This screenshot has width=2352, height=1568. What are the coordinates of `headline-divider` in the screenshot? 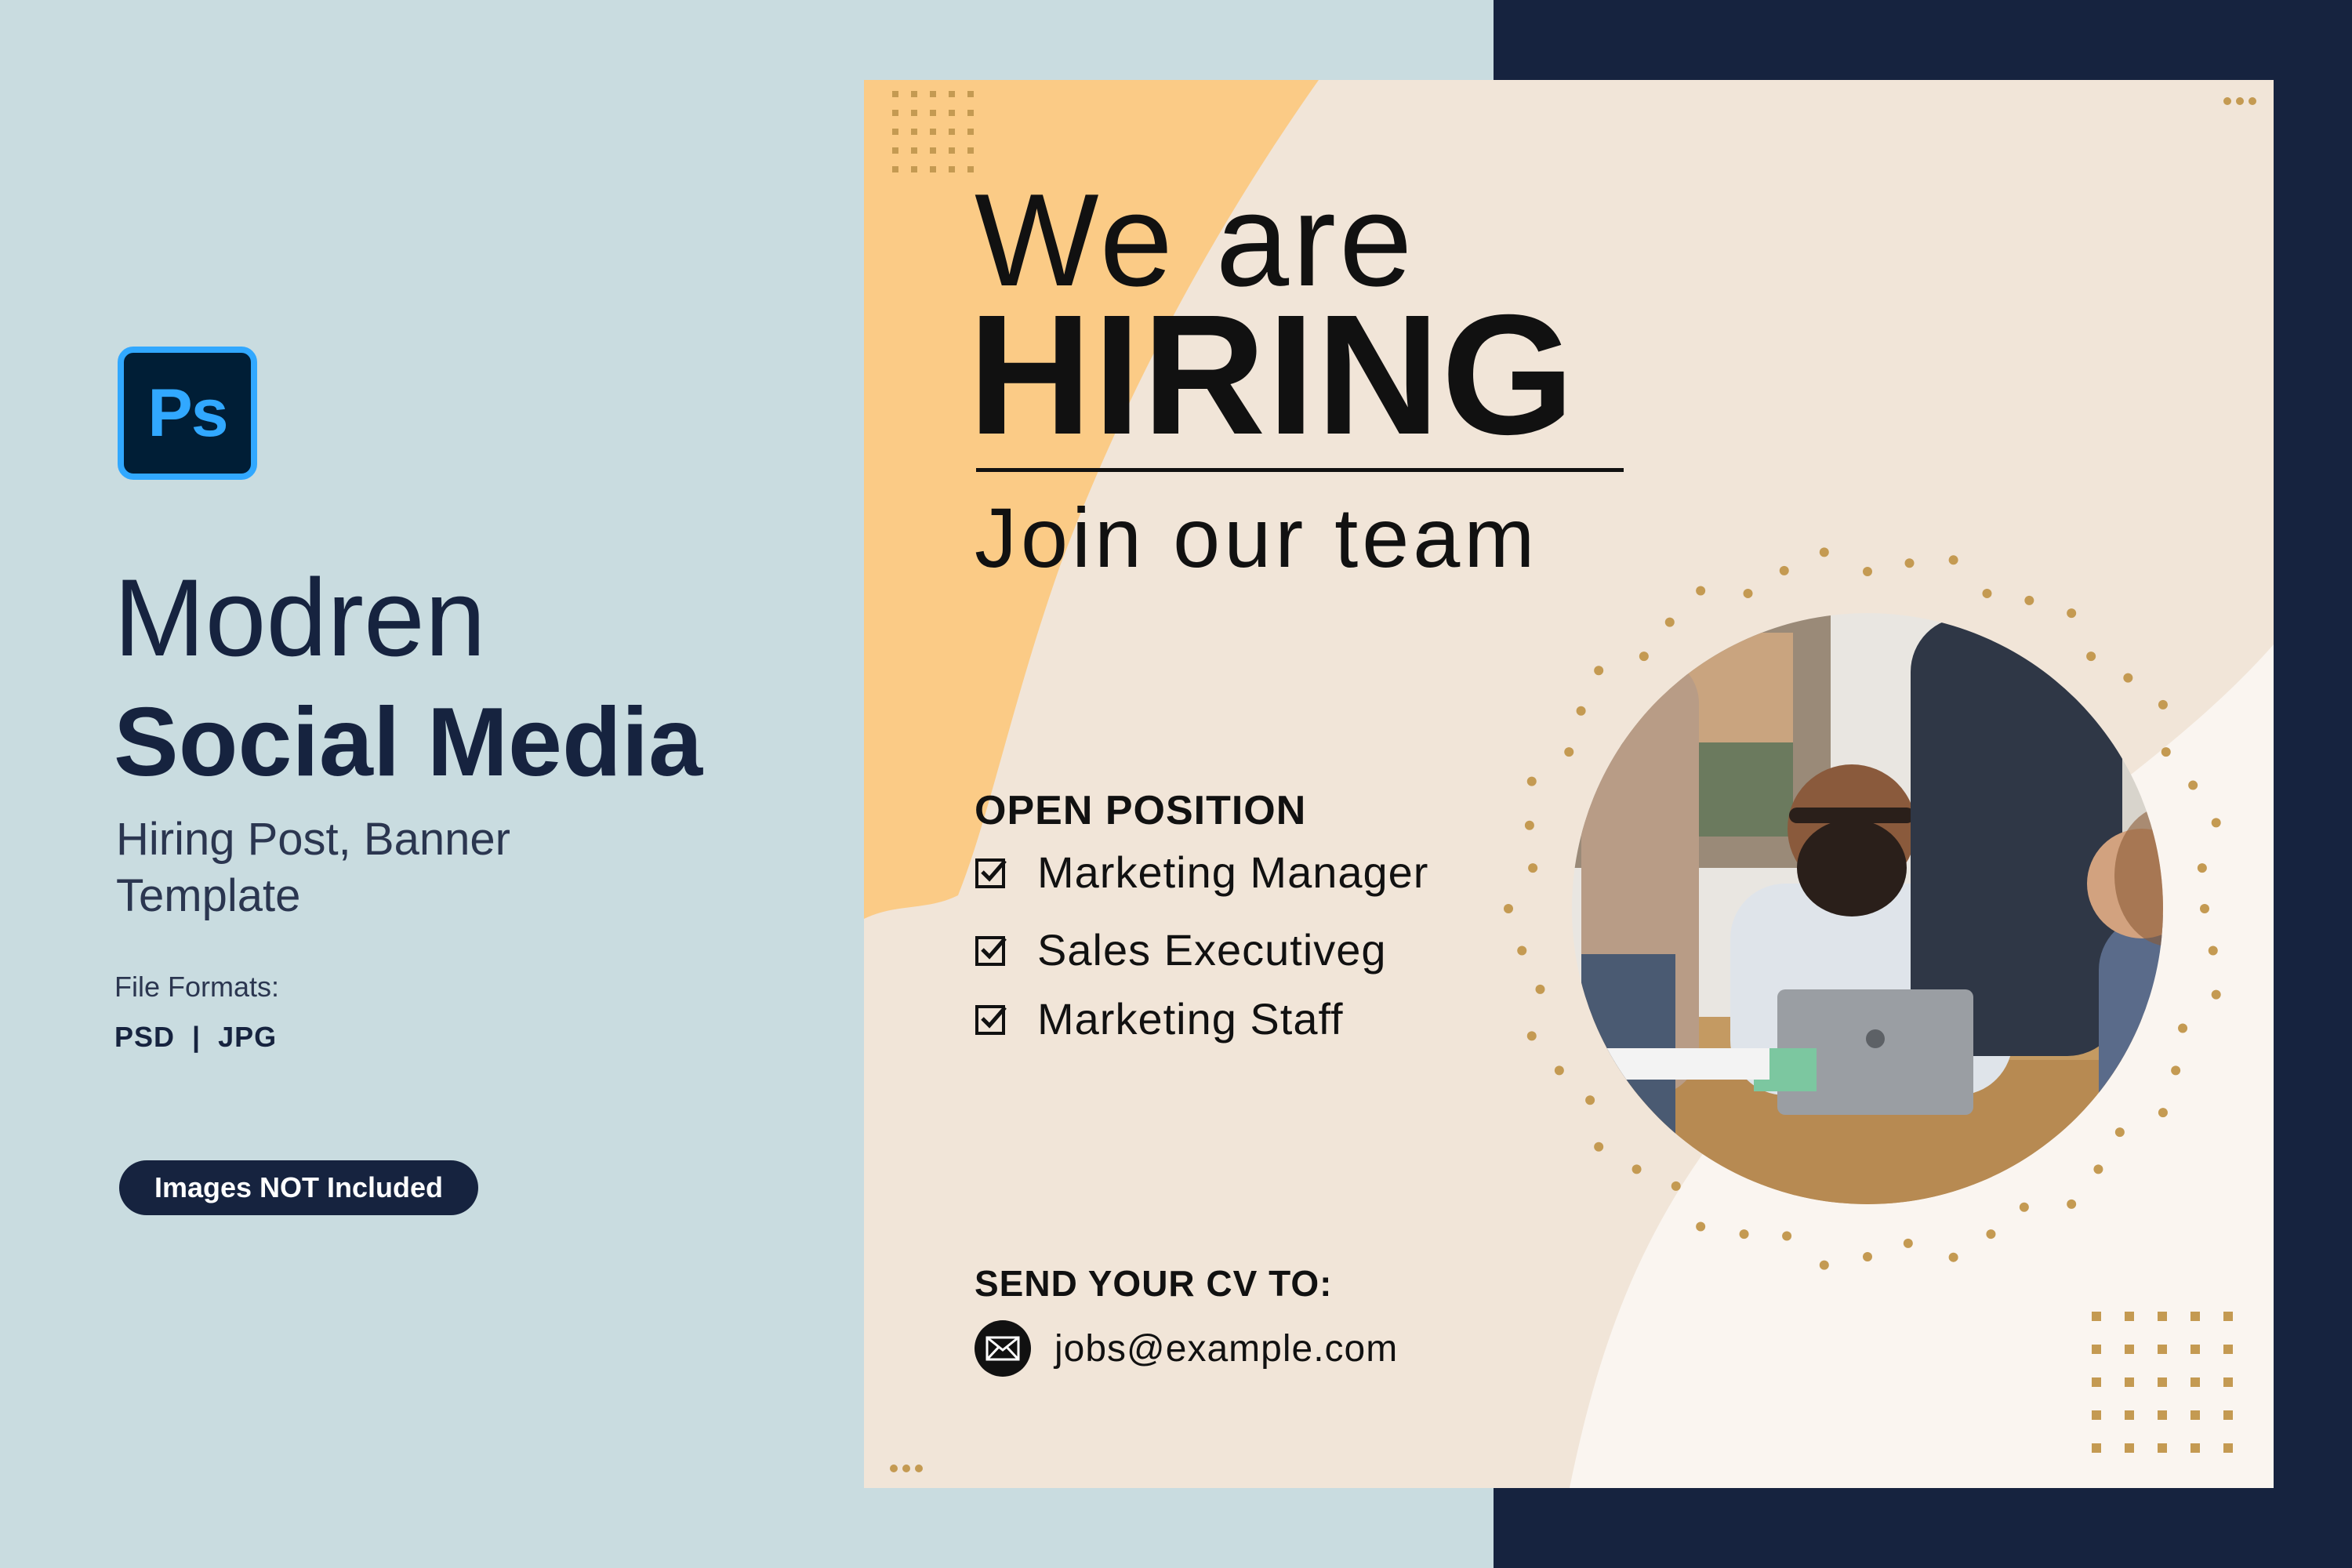 It's located at (1300, 470).